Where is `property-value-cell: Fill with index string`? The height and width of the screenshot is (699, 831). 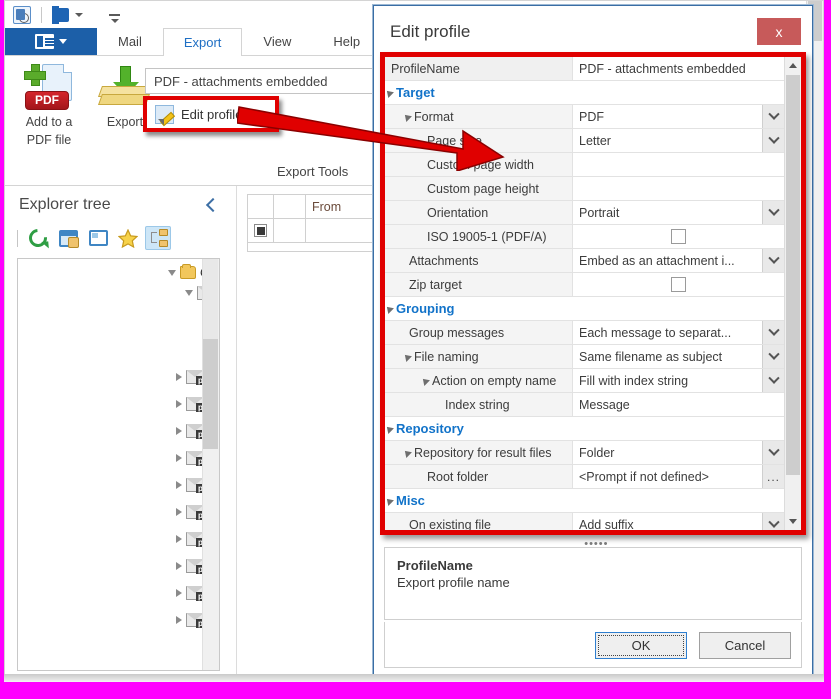
property-value-cell: Fill with index string is located at coordinates (667, 380).